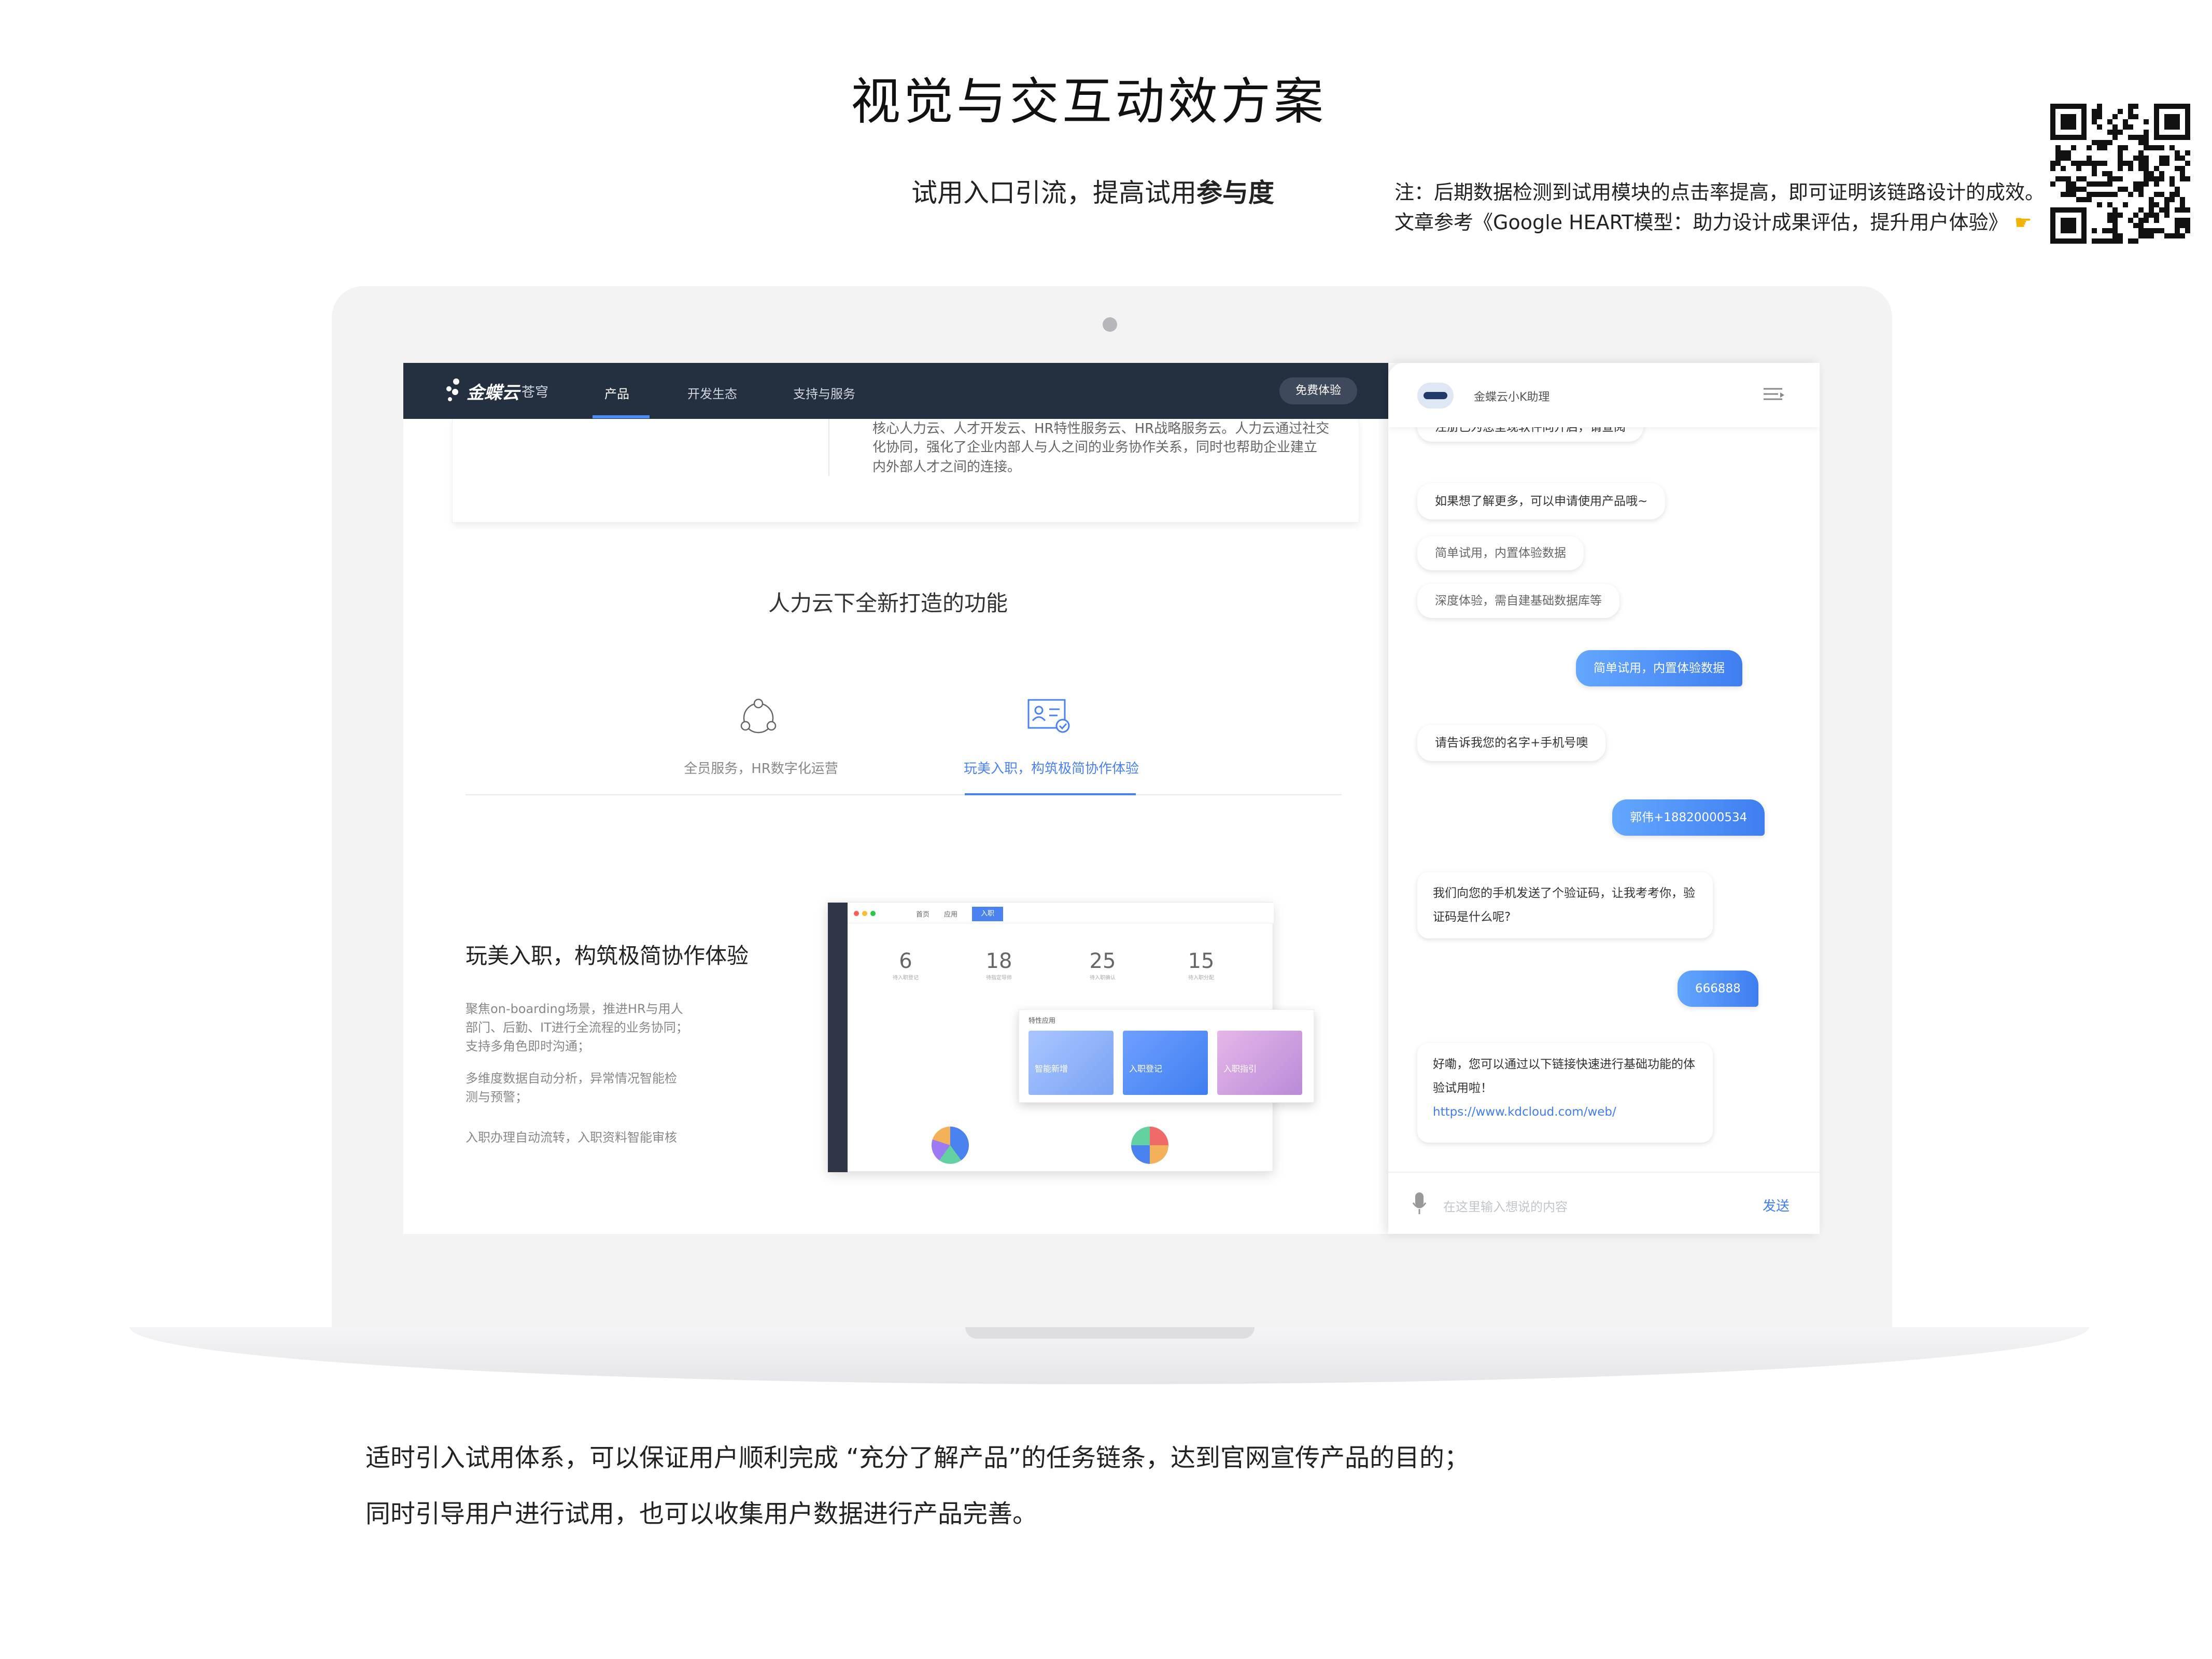  Describe the element at coordinates (1500, 553) in the screenshot. I see `quick-reply-option: 简单试用，内置体验数据` at that location.